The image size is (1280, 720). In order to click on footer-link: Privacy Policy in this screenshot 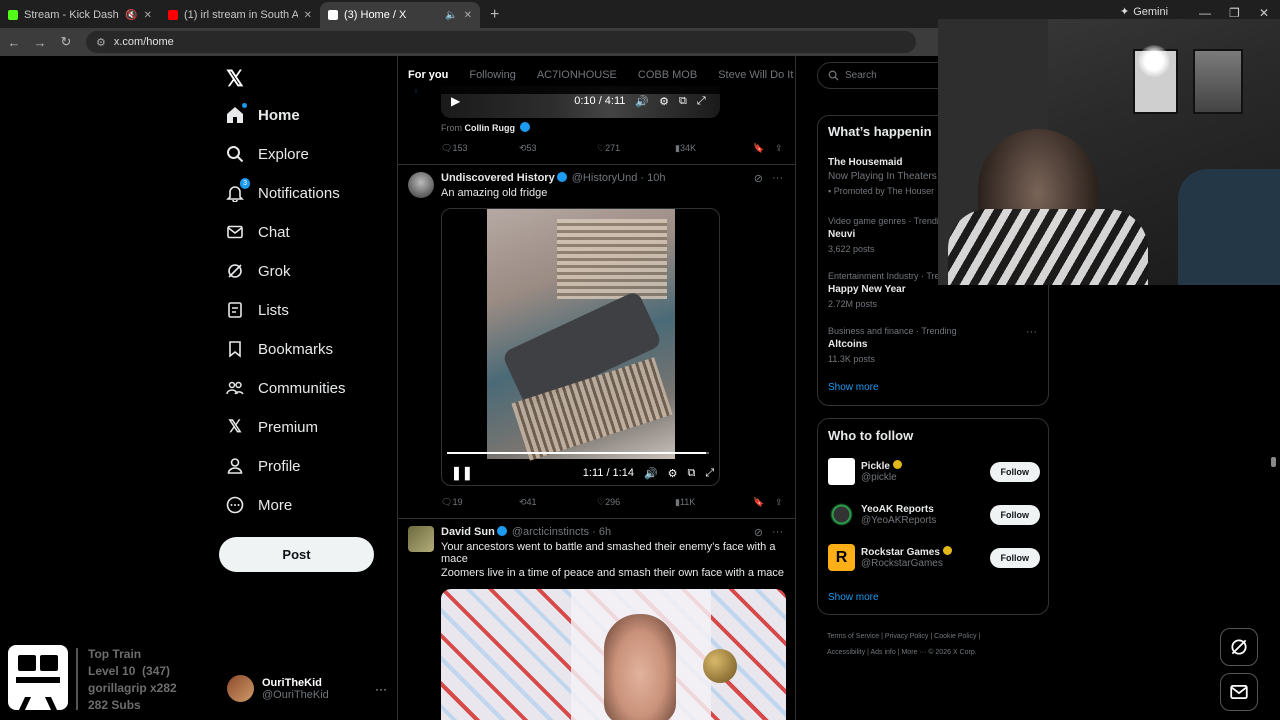, I will do `click(907, 636)`.